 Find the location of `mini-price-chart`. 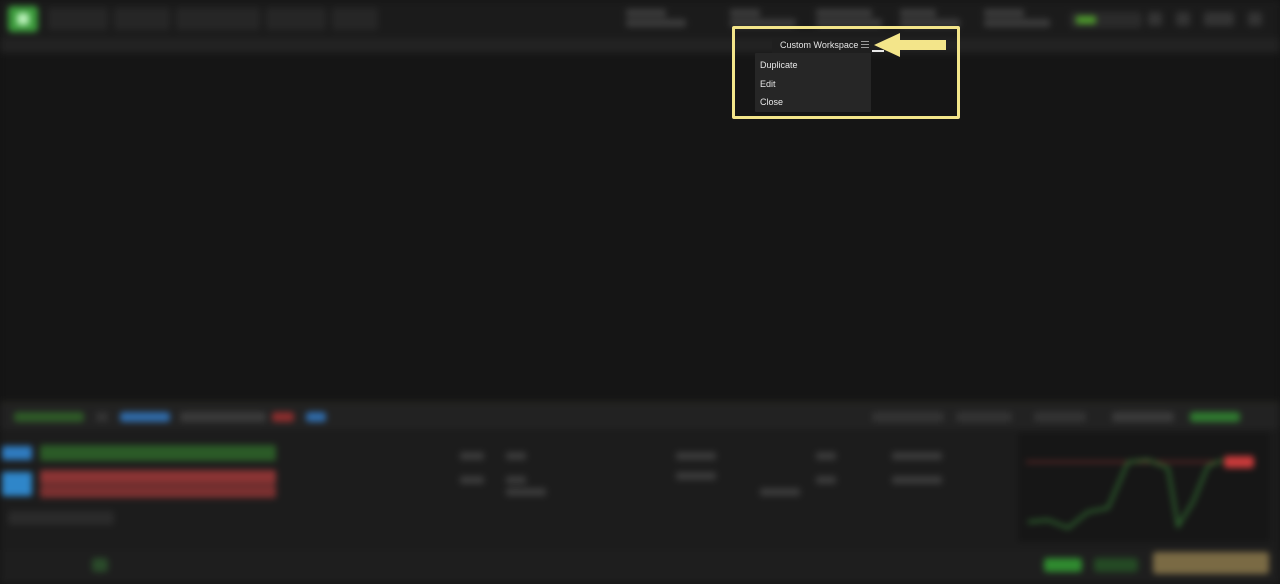

mini-price-chart is located at coordinates (1144, 487).